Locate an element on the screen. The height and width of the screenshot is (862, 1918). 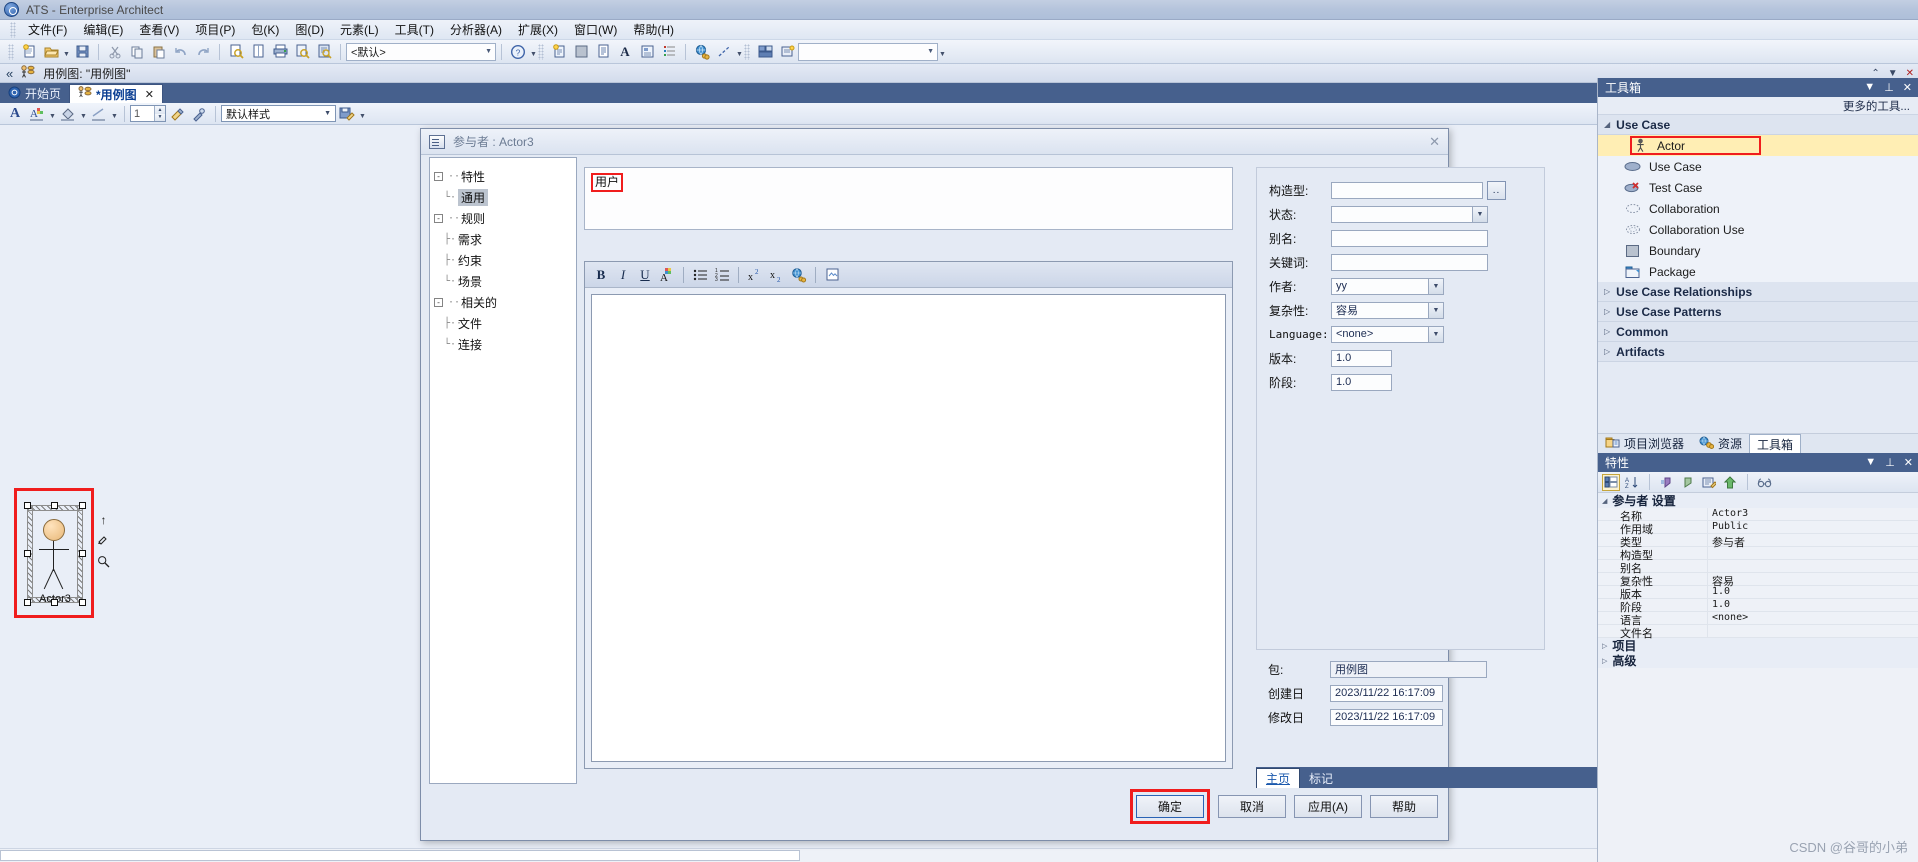
list-icon is located at coordinates (669, 52).